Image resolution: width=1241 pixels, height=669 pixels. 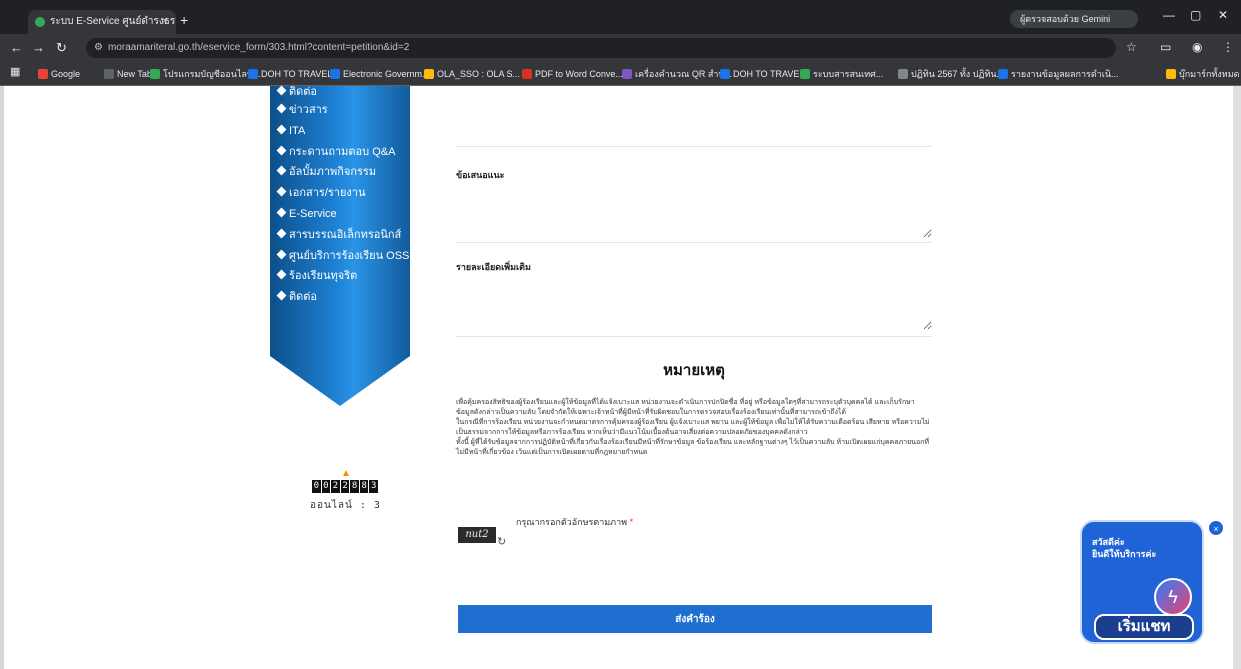 What do you see at coordinates (16, 47) in the screenshot?
I see `back-icon: ←` at bounding box center [16, 47].